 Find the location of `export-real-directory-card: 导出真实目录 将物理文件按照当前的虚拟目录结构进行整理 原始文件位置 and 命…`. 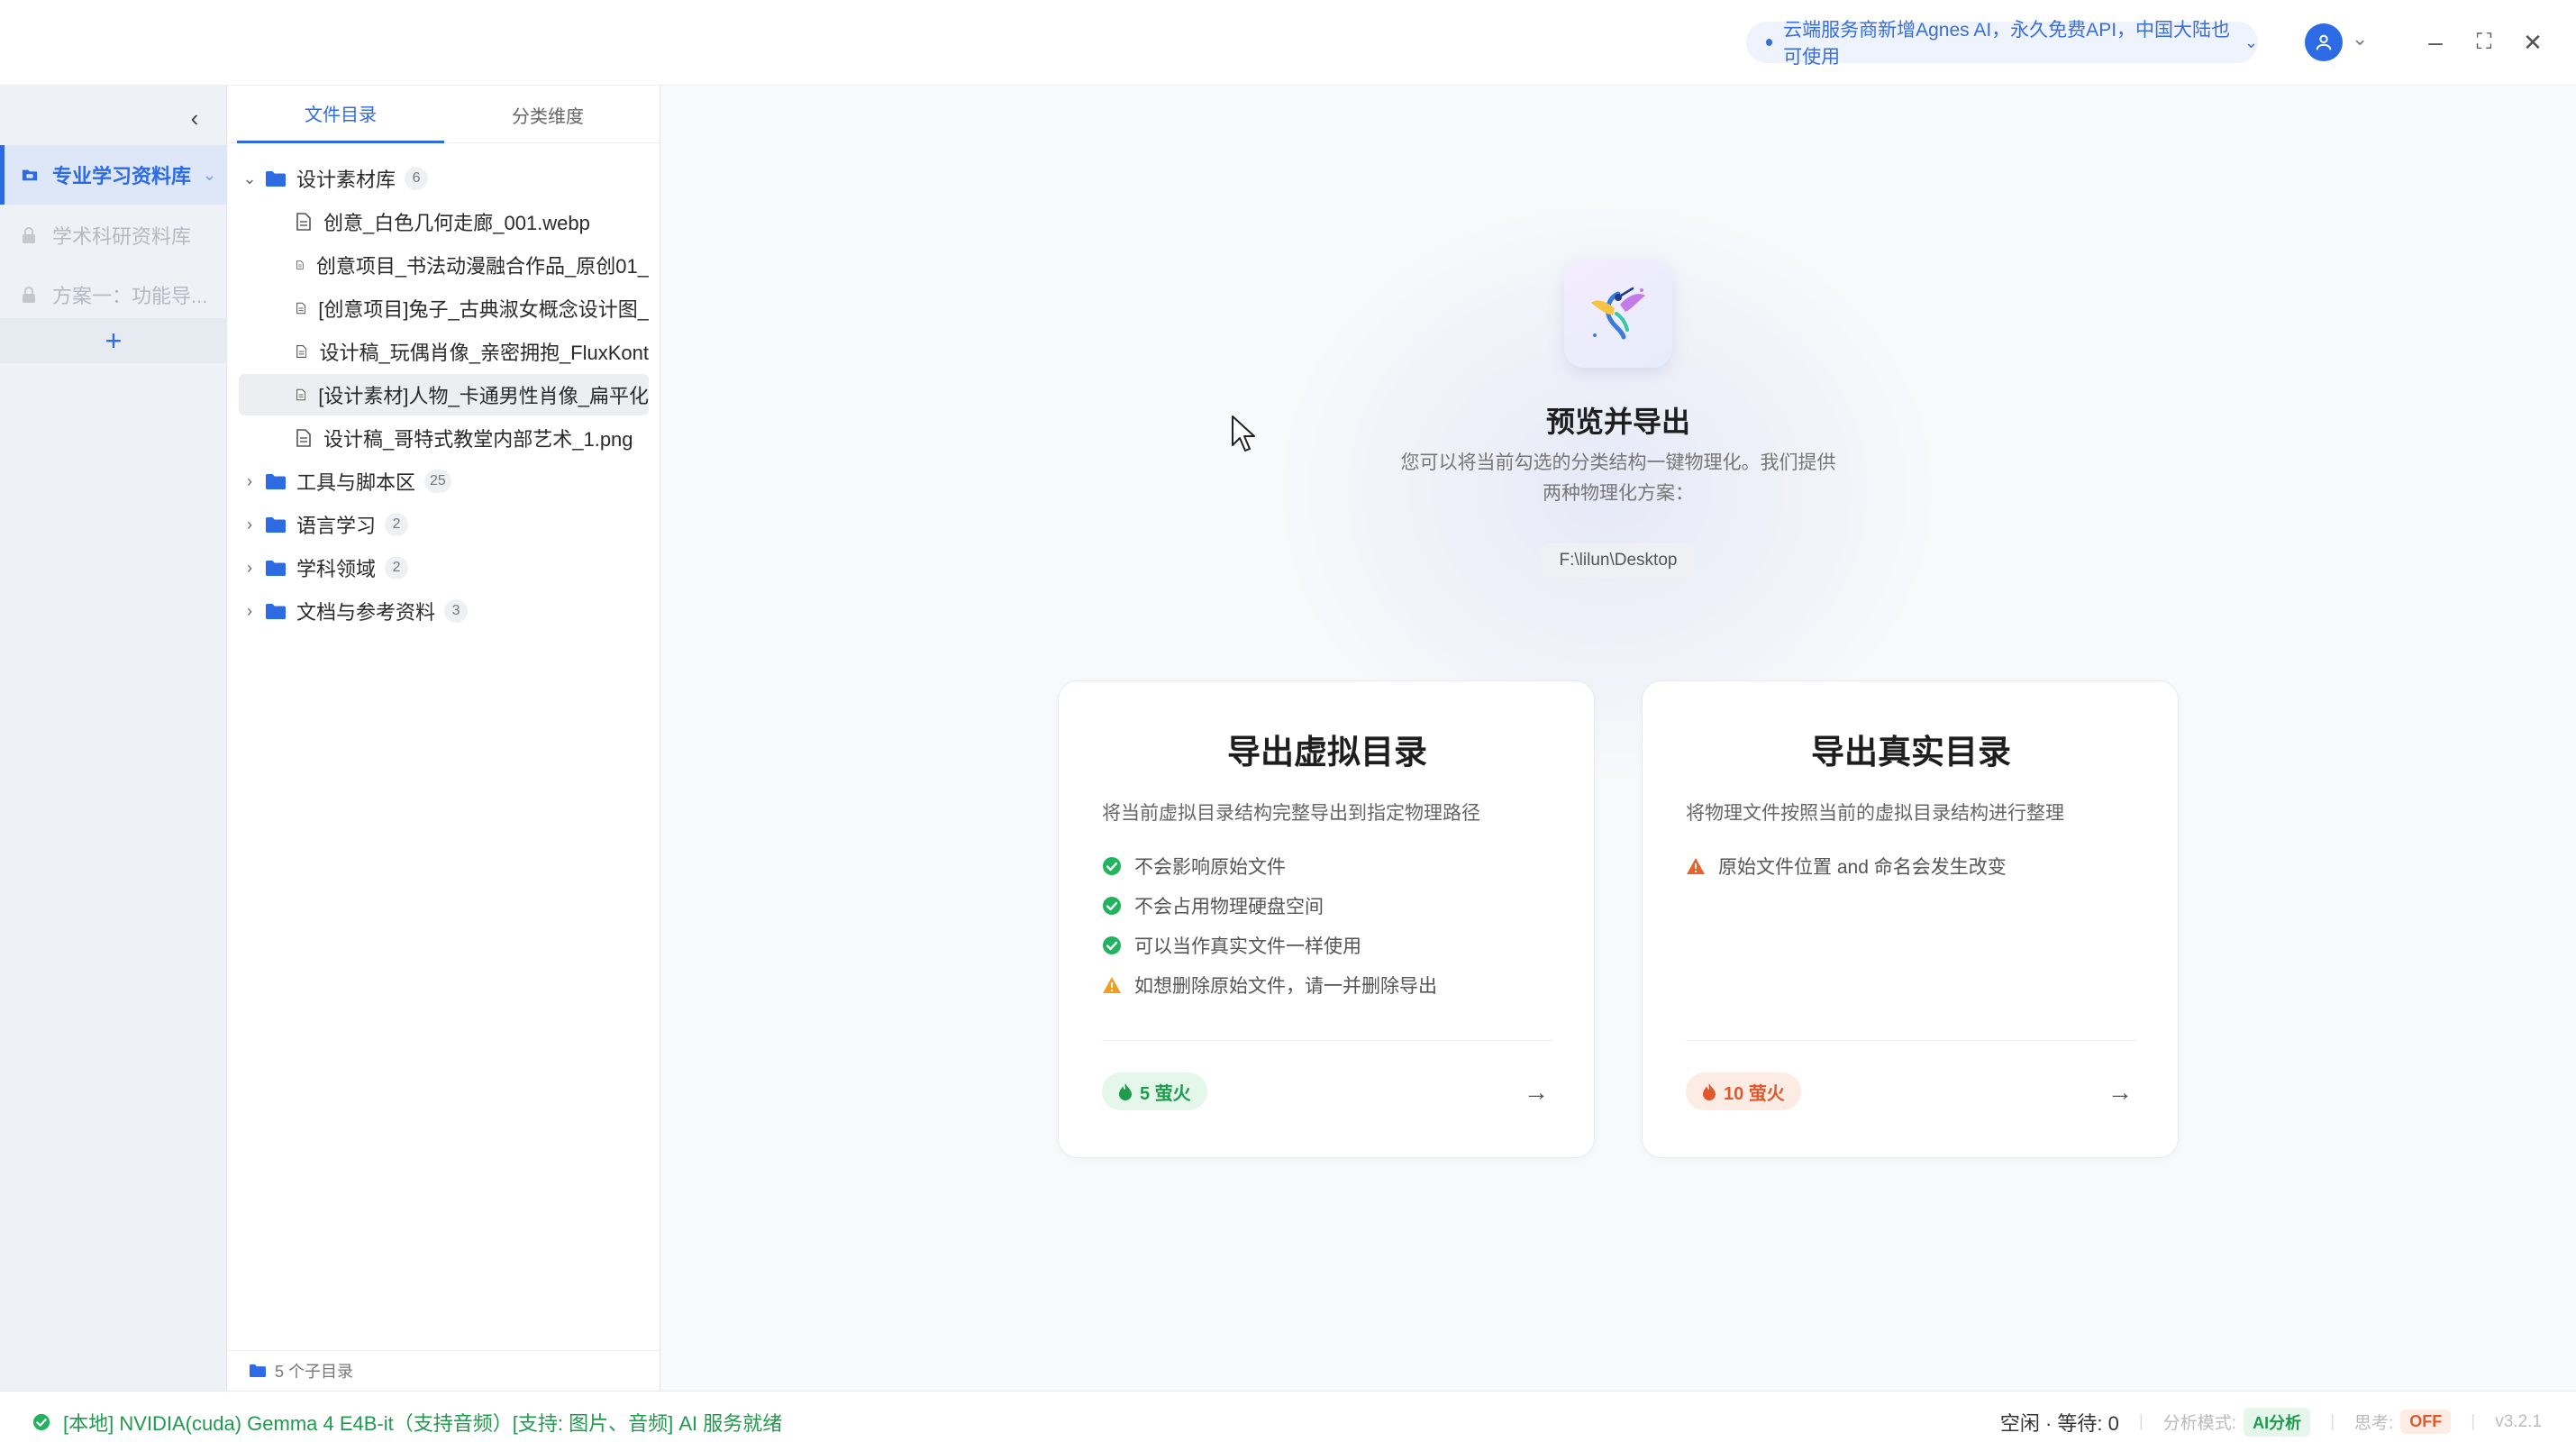

export-real-directory-card: 导出真实目录 将物理文件按照当前的虚拟目录结构进行整理 原始文件位置 and 命… is located at coordinates (1910, 919).